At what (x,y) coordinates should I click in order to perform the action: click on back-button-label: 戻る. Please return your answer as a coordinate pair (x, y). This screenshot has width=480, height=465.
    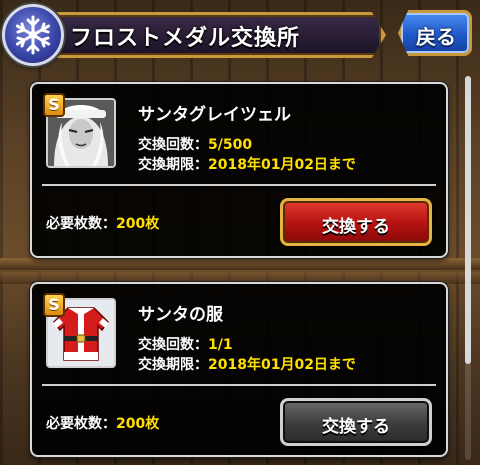
    Looking at the image, I should click on (436, 35).